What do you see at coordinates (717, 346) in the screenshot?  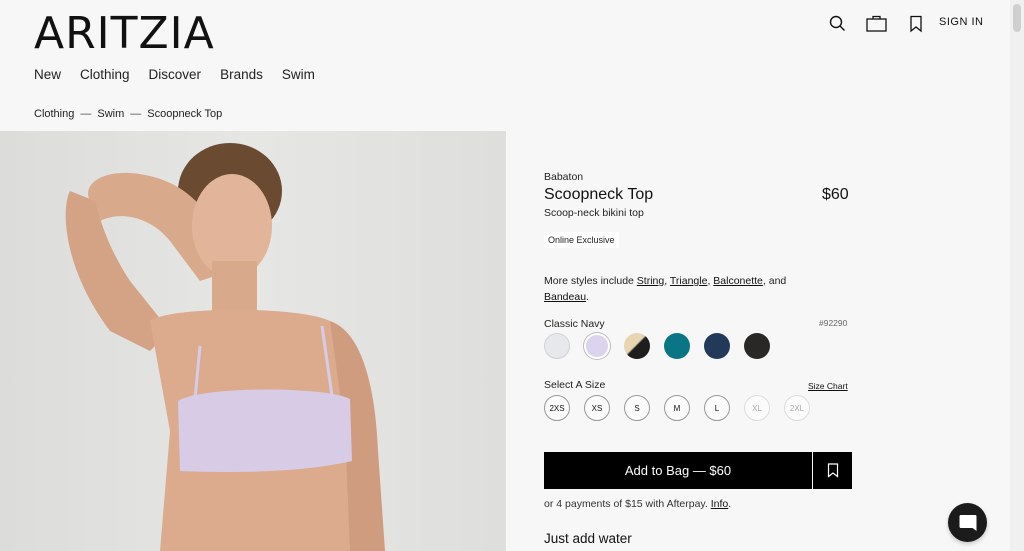 I see `swatch-navy` at bounding box center [717, 346].